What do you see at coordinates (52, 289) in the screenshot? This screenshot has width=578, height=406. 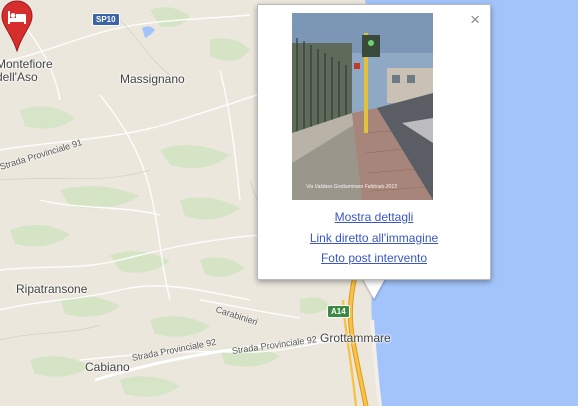 I see `place-ripatransone: Ripatransone` at bounding box center [52, 289].